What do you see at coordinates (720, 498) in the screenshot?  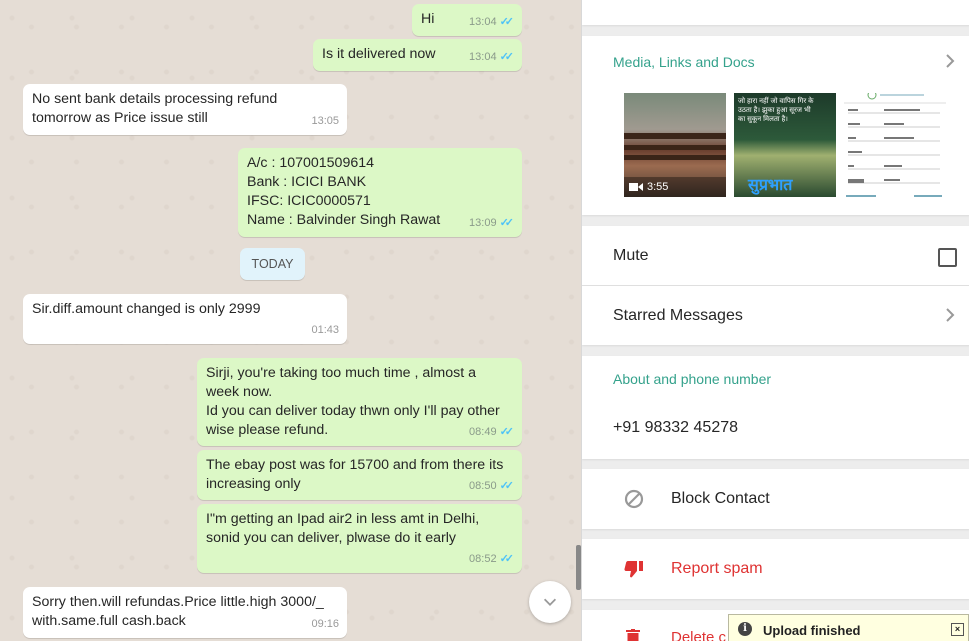 I see `block-contact-label: Block Contact` at bounding box center [720, 498].